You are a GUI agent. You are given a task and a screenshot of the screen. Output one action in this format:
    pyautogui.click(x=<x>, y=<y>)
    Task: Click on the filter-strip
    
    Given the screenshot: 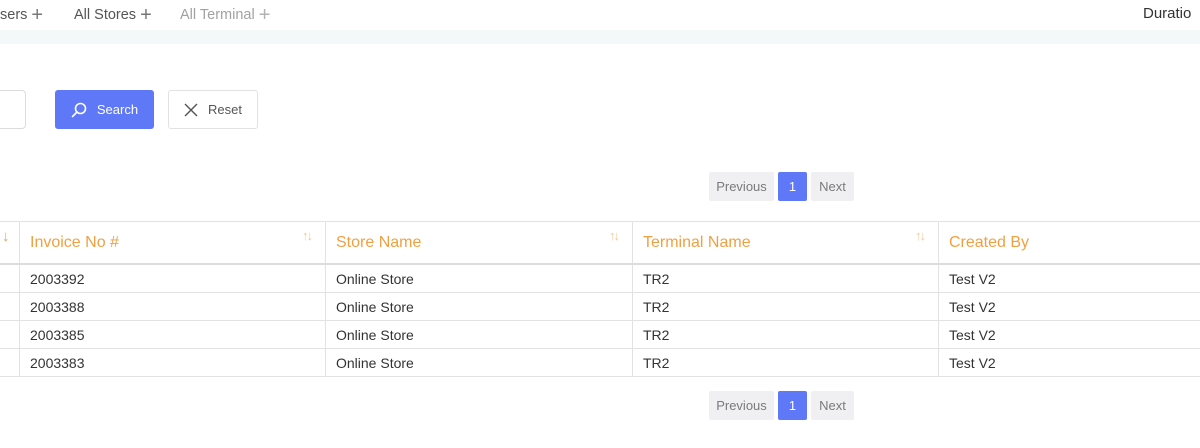 What is the action you would take?
    pyautogui.click(x=600, y=37)
    